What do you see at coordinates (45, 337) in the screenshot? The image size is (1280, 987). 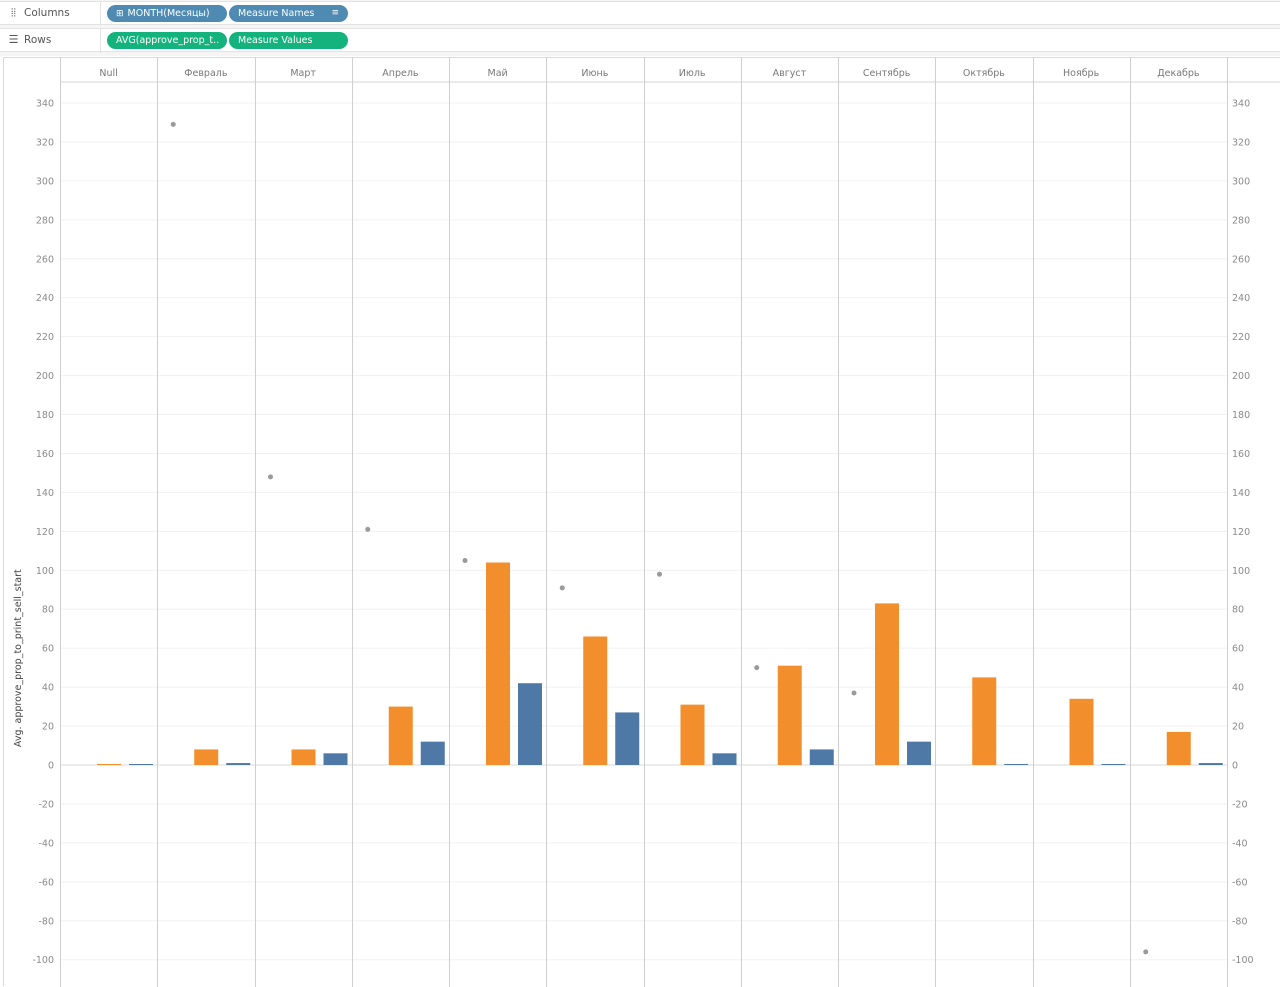 I see `left-axis-tick-label: 220` at bounding box center [45, 337].